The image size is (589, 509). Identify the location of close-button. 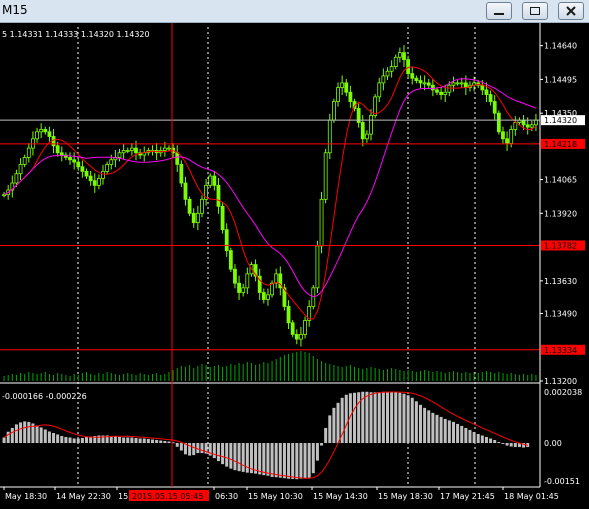
(571, 11).